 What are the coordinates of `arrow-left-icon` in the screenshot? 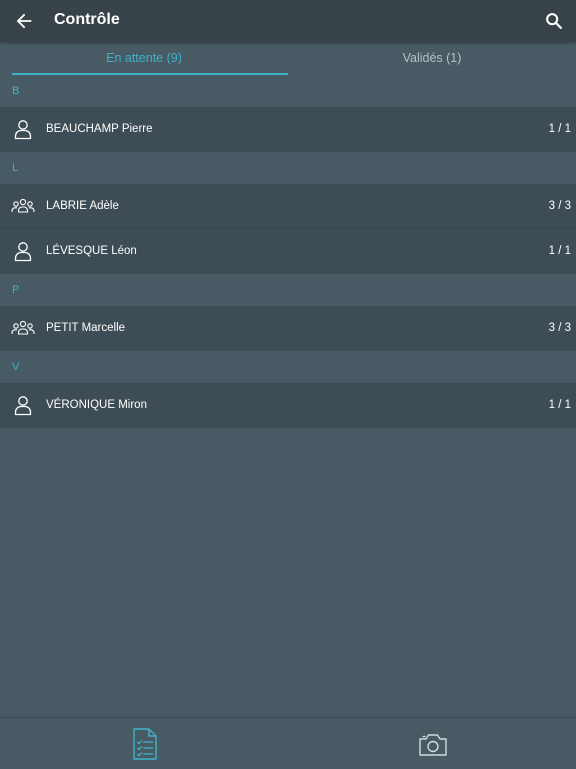 It's located at (24, 21).